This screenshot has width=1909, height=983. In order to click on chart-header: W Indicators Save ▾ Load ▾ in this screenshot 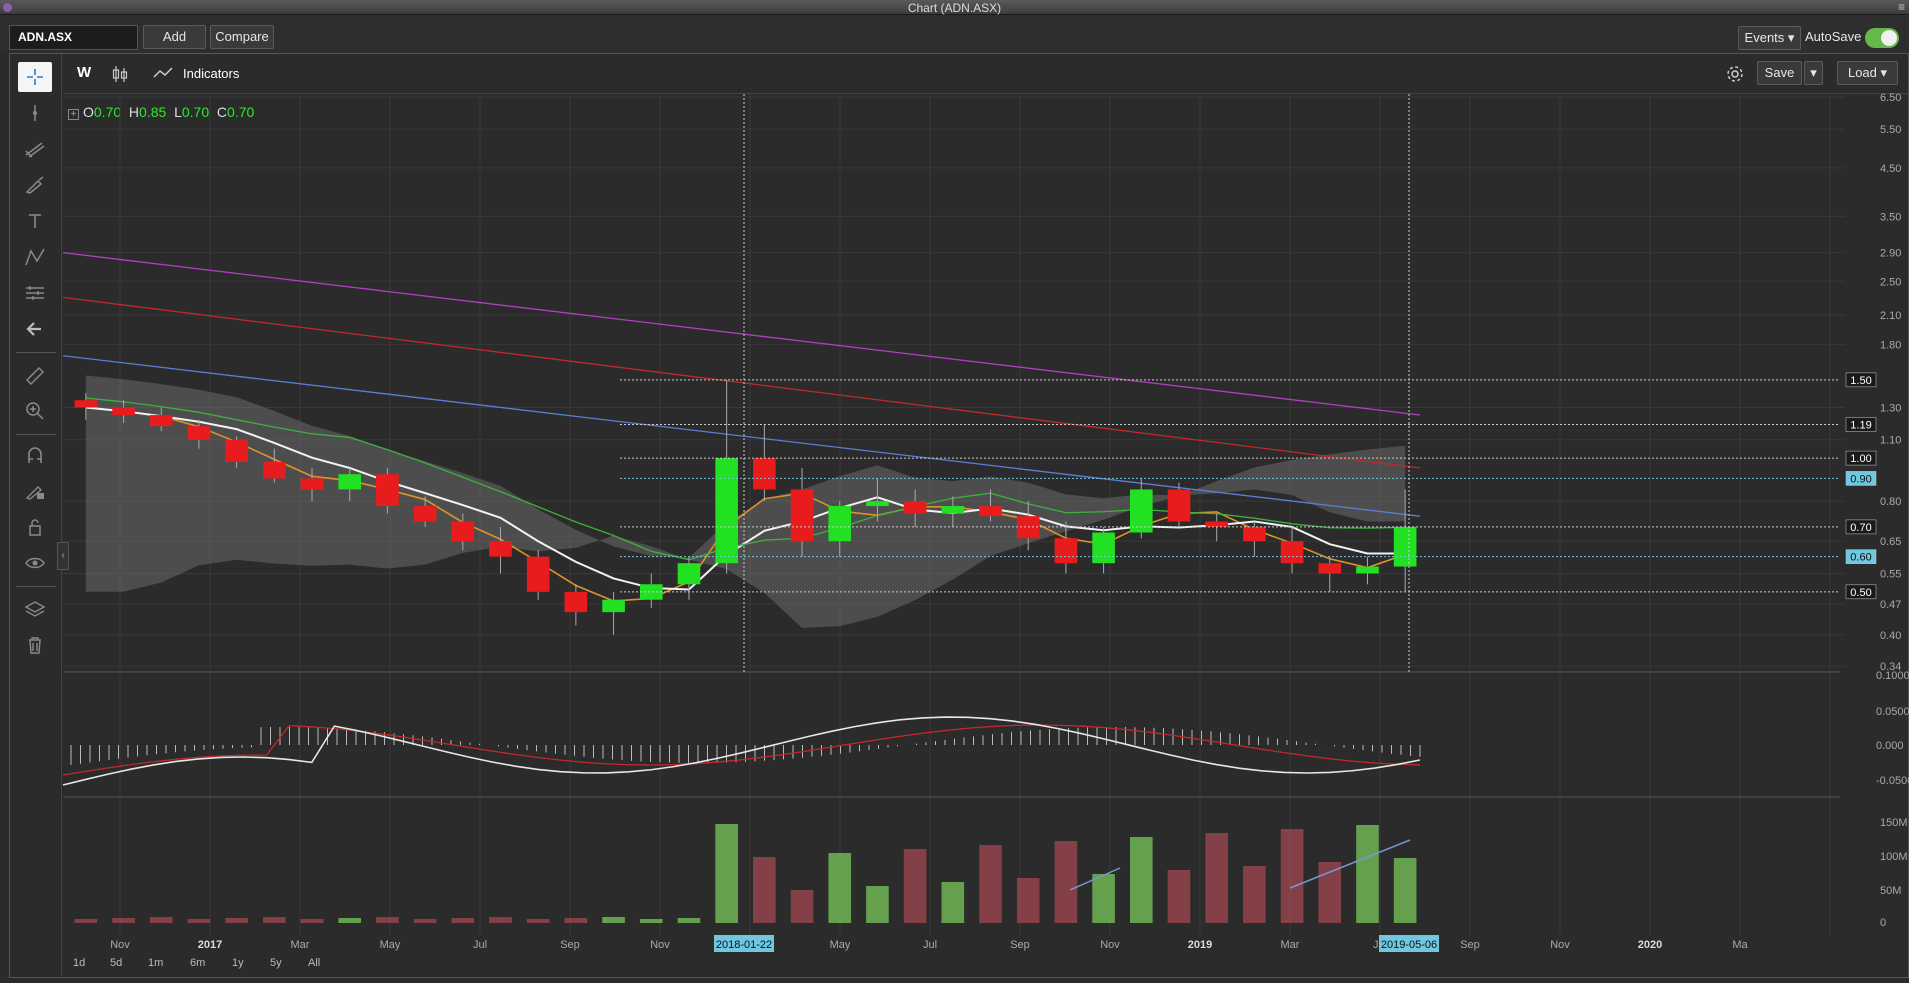, I will do `click(985, 74)`.